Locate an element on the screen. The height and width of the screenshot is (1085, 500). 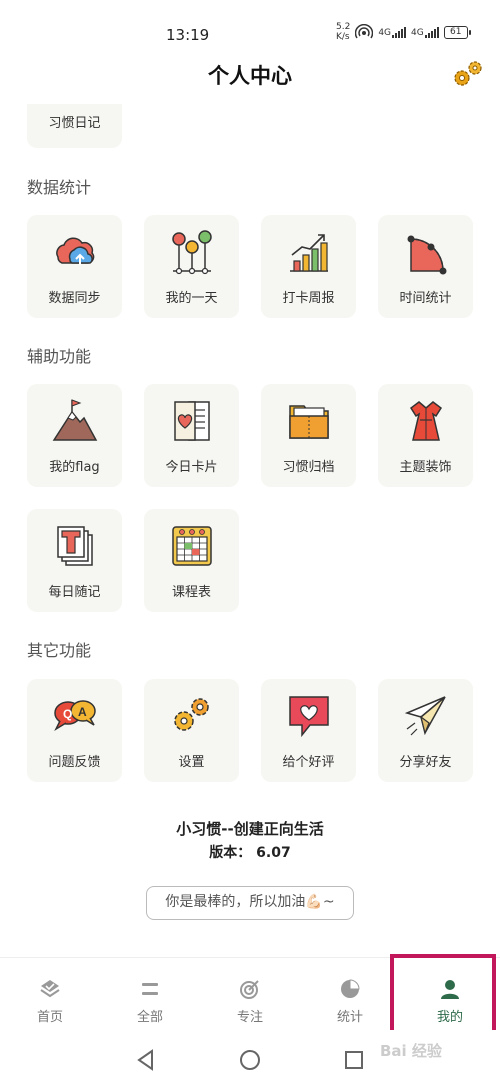
section-title-other: 其它功能 is located at coordinates (59, 650).